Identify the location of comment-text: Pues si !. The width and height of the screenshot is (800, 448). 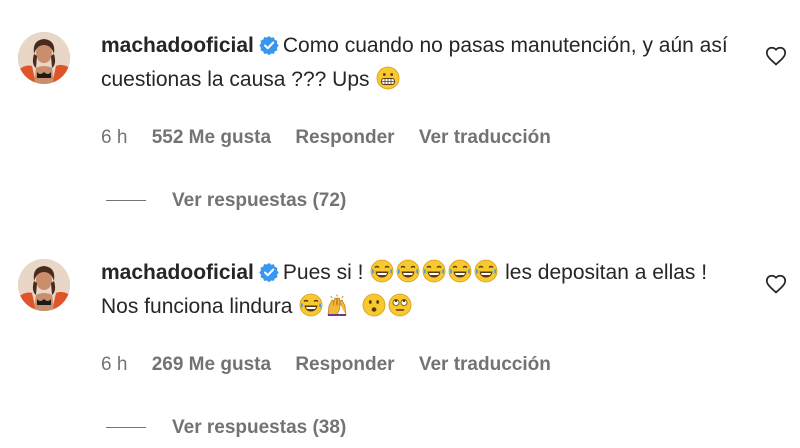
(323, 272).